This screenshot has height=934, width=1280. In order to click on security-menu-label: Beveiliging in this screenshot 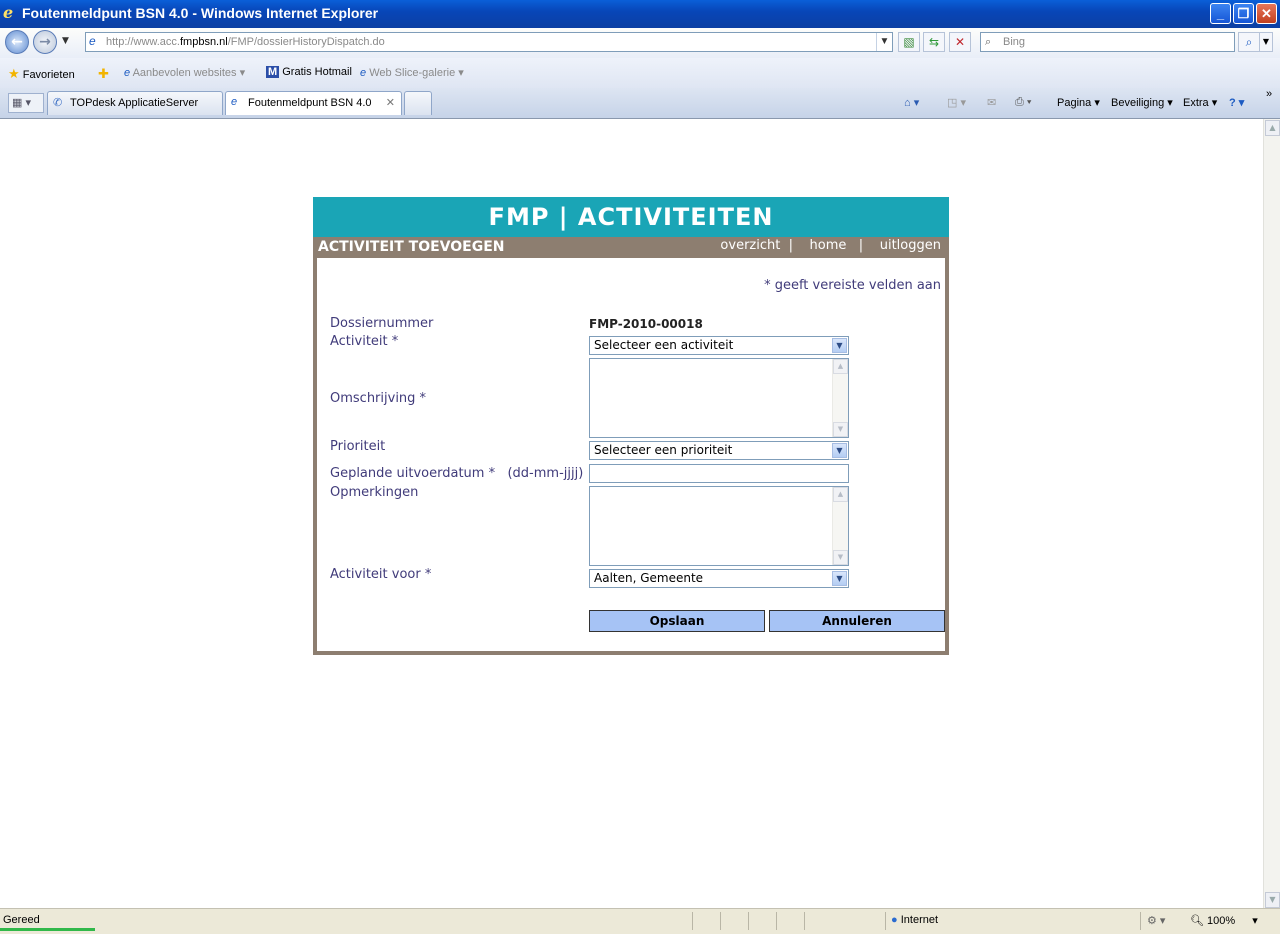, I will do `click(1138, 103)`.